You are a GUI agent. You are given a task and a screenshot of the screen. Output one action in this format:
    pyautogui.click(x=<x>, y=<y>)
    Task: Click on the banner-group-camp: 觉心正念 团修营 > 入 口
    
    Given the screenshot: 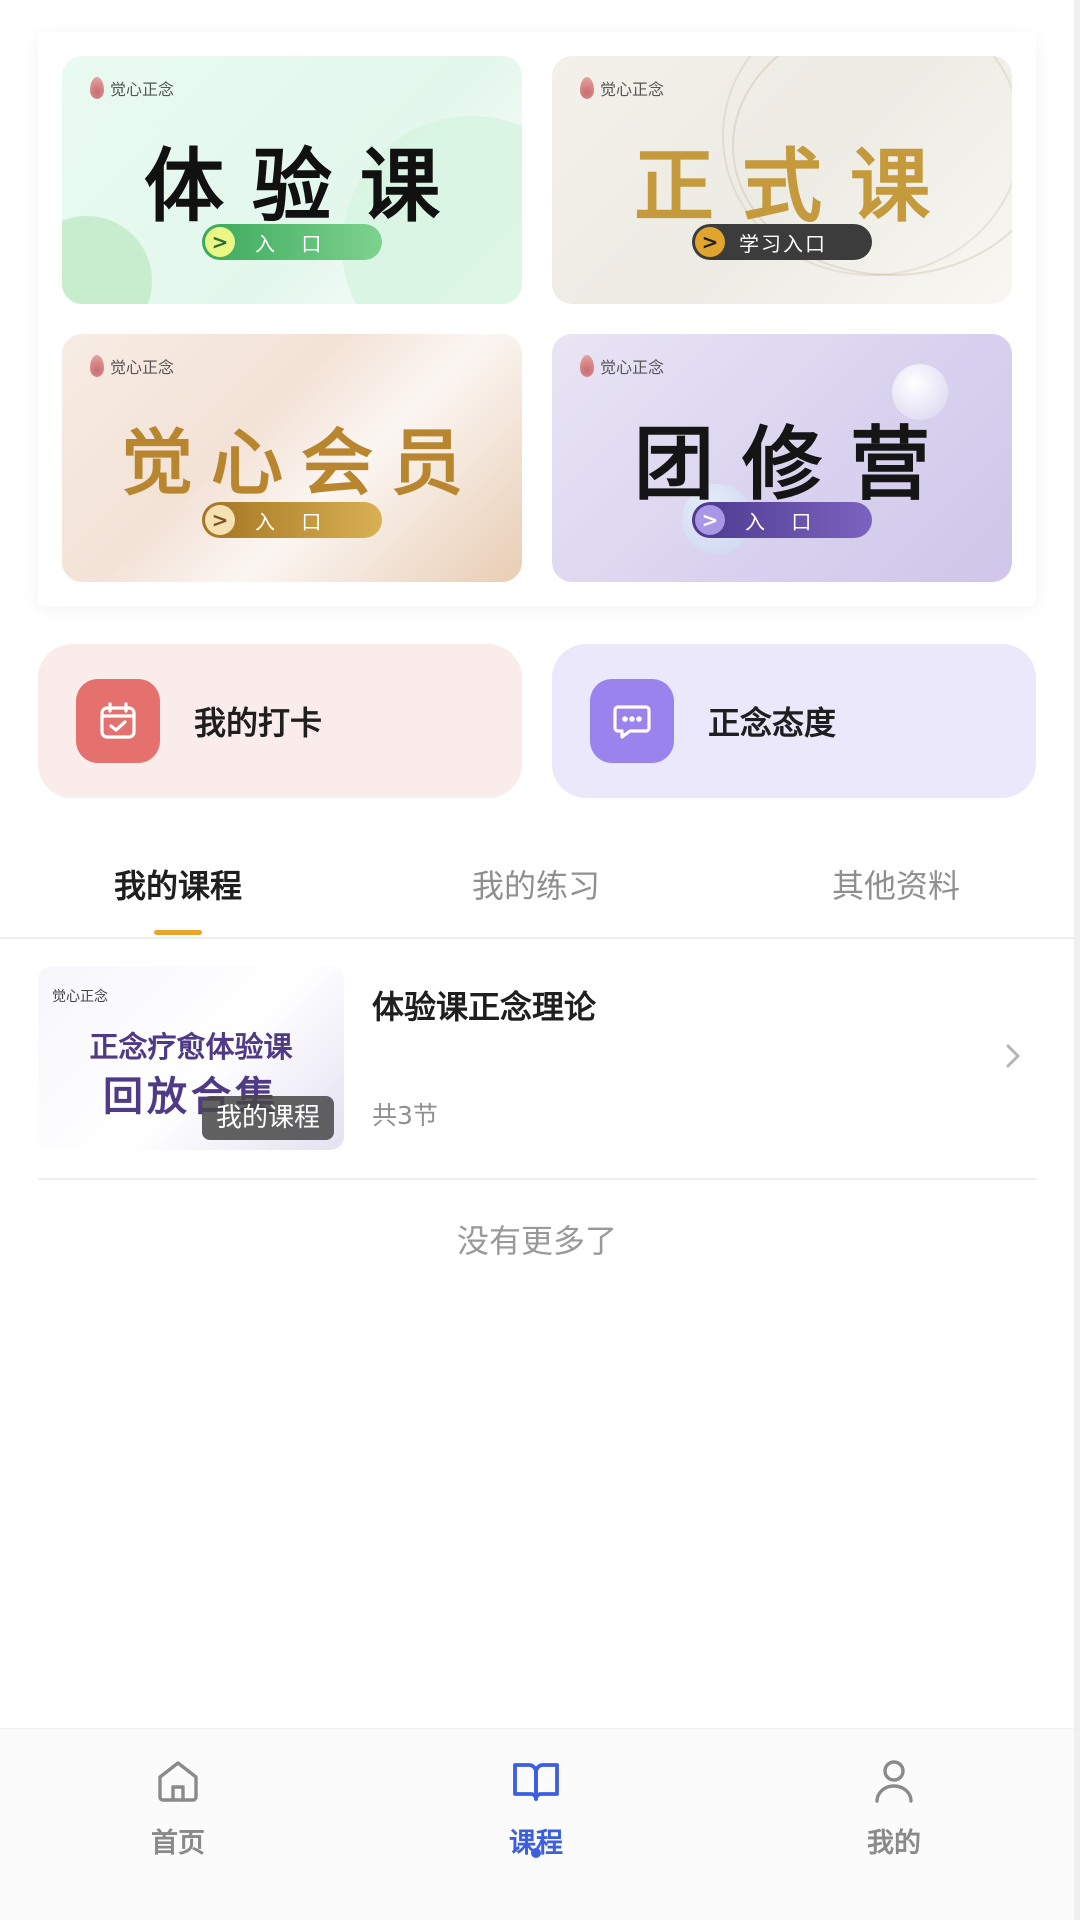 What is the action you would take?
    pyautogui.click(x=782, y=458)
    